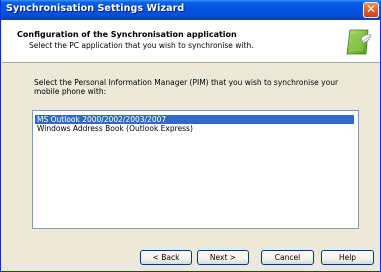 This screenshot has width=381, height=272. I want to click on window-title: Synchronisation Settings Wizard, so click(95, 8).